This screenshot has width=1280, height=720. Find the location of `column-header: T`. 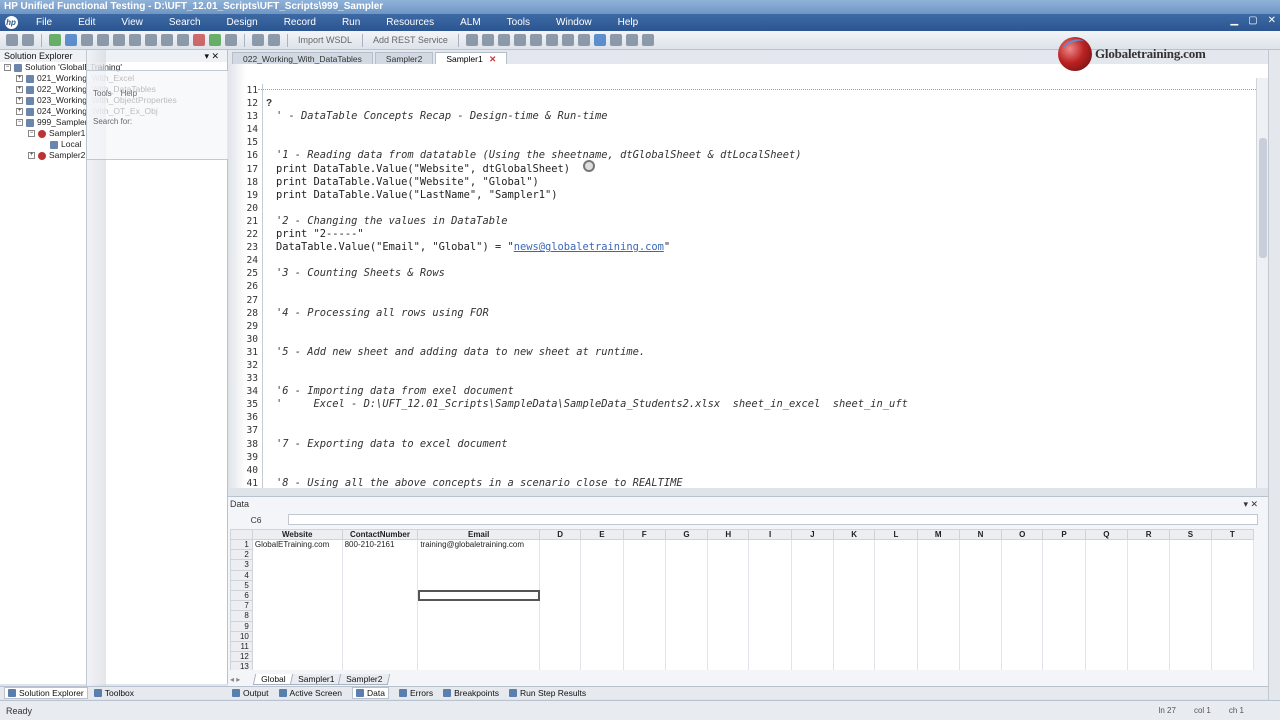

column-header: T is located at coordinates (1232, 534).